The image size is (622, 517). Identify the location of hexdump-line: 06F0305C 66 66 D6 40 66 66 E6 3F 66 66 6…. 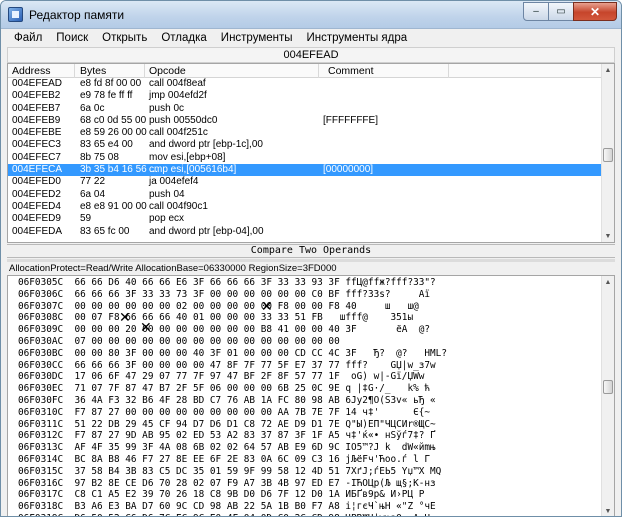
(227, 282).